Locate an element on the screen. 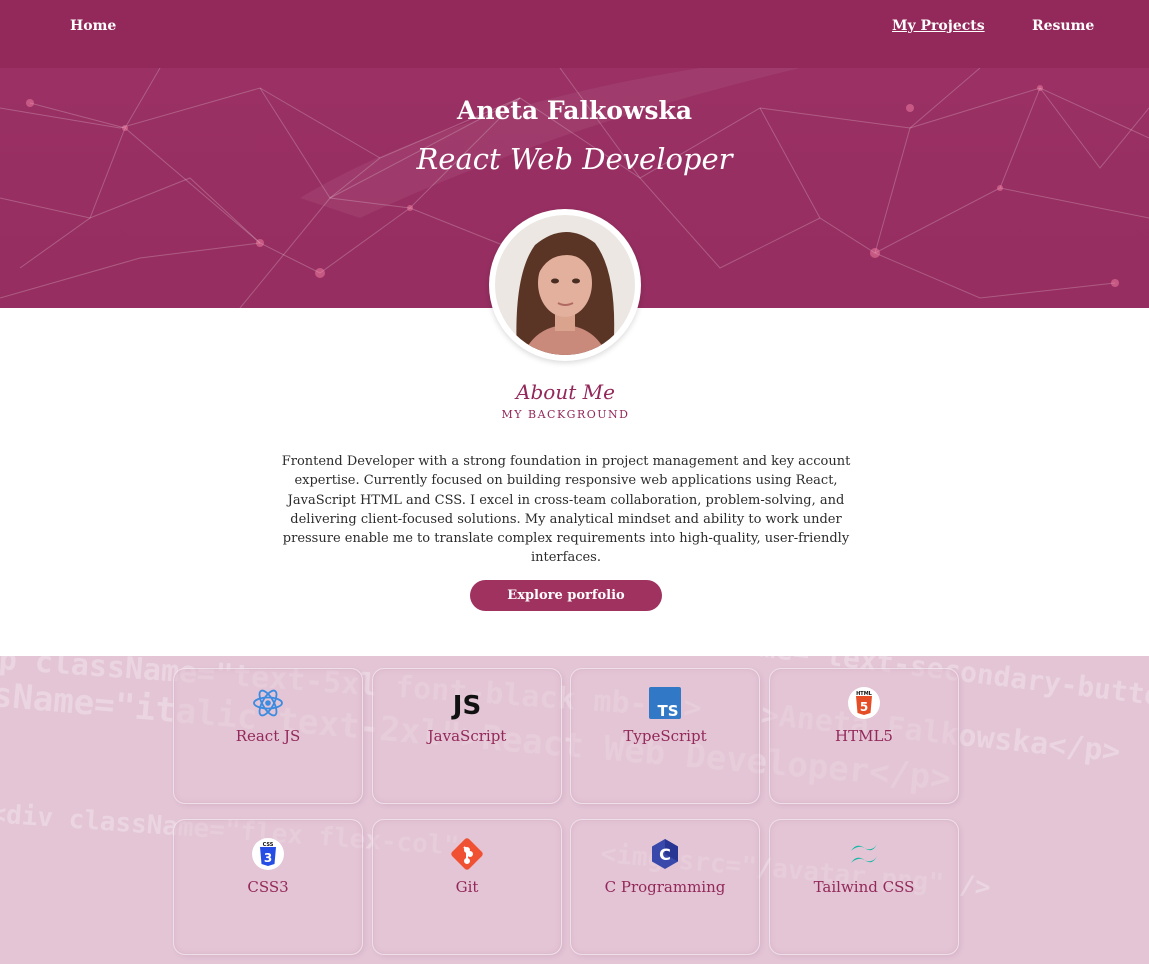  skill-card-html5: HTML 5 HTML5 is located at coordinates (864, 736).